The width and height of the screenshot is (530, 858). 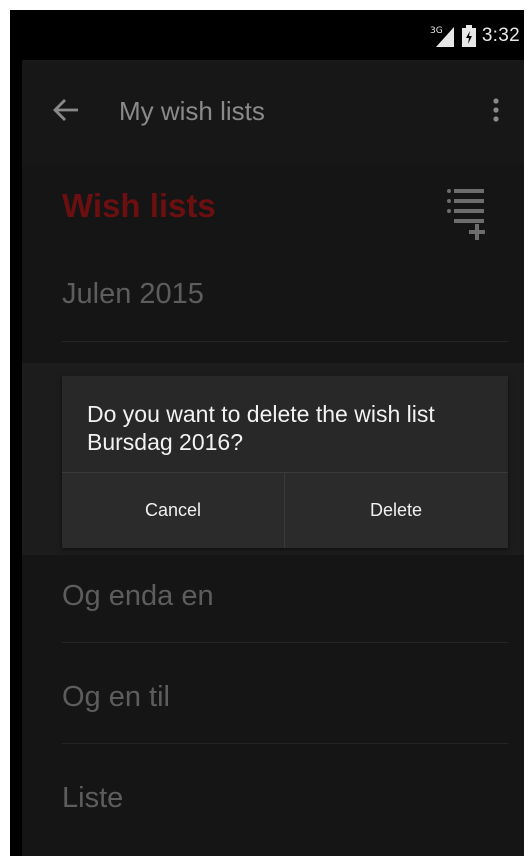 What do you see at coordinates (468, 36) in the screenshot?
I see `battery-icon` at bounding box center [468, 36].